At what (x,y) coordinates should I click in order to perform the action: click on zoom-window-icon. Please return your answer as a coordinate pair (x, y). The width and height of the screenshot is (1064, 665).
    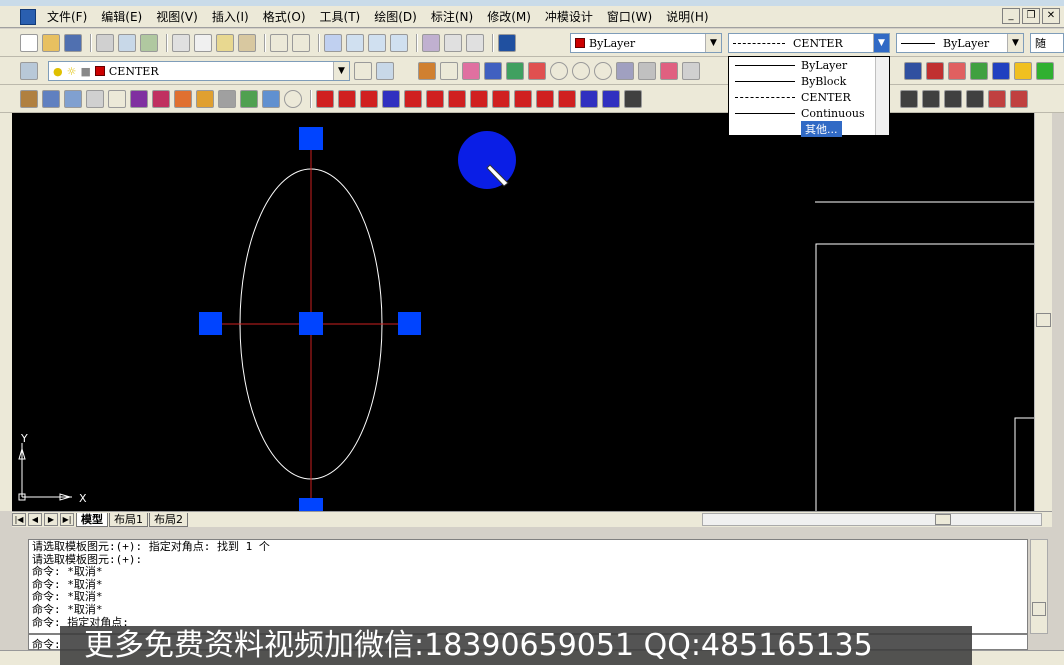
    Looking at the image, I should click on (377, 42).